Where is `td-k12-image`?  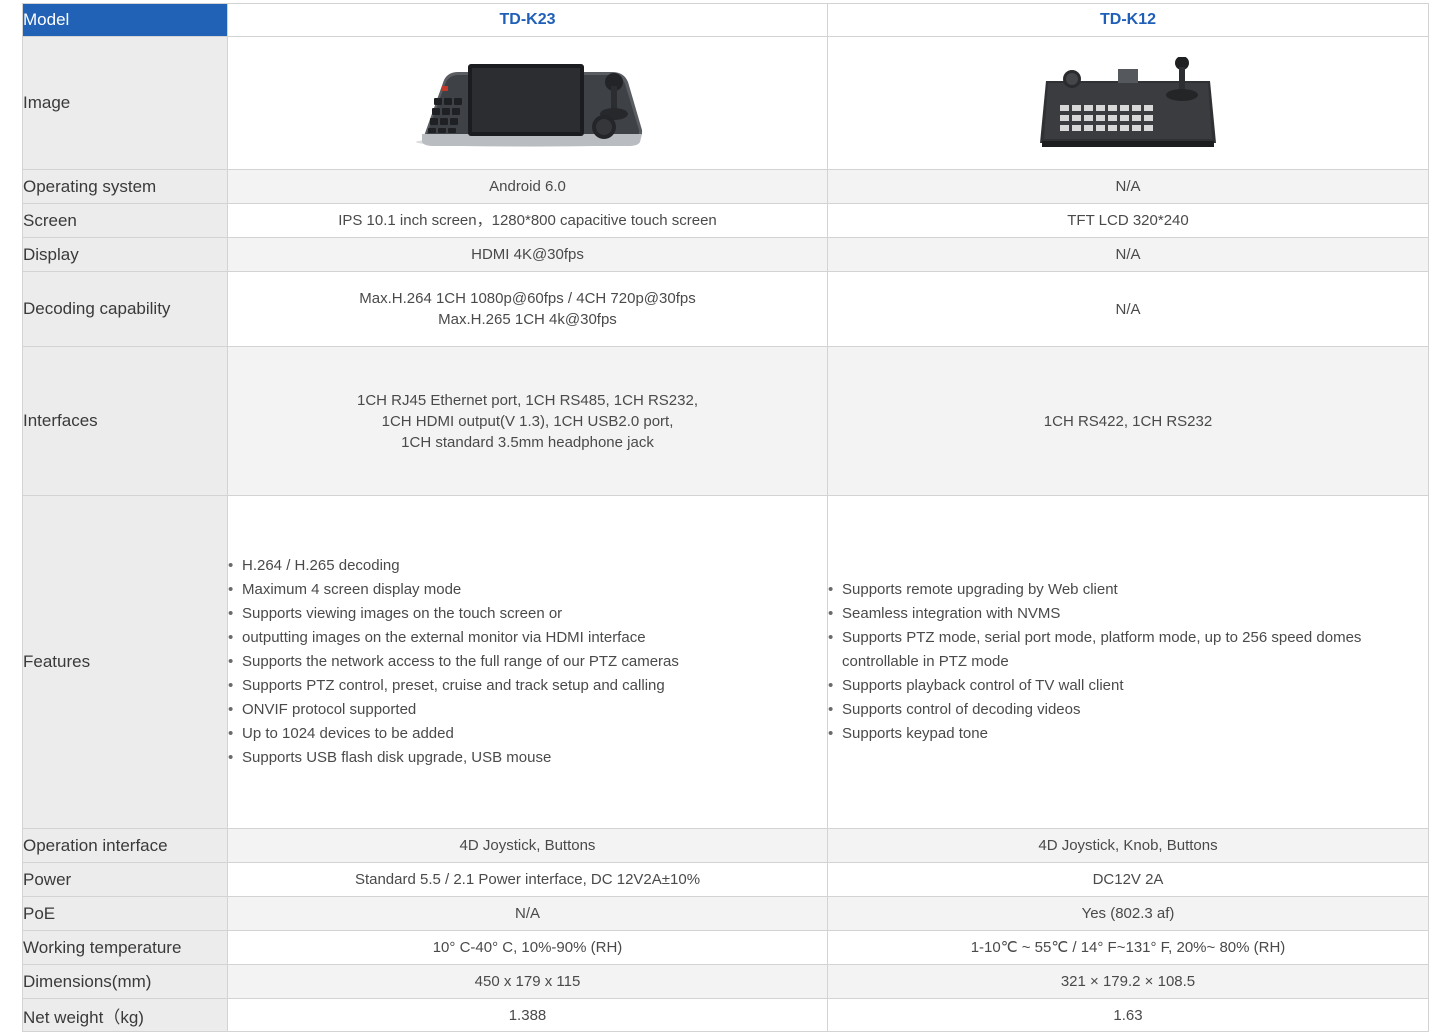 td-k12-image is located at coordinates (1128, 103).